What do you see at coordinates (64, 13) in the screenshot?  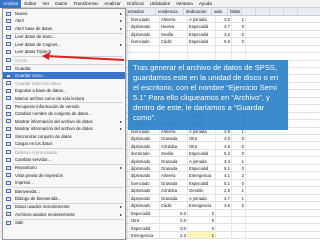 I see `menu-item-nuevo: Nuevo ▸` at bounding box center [64, 13].